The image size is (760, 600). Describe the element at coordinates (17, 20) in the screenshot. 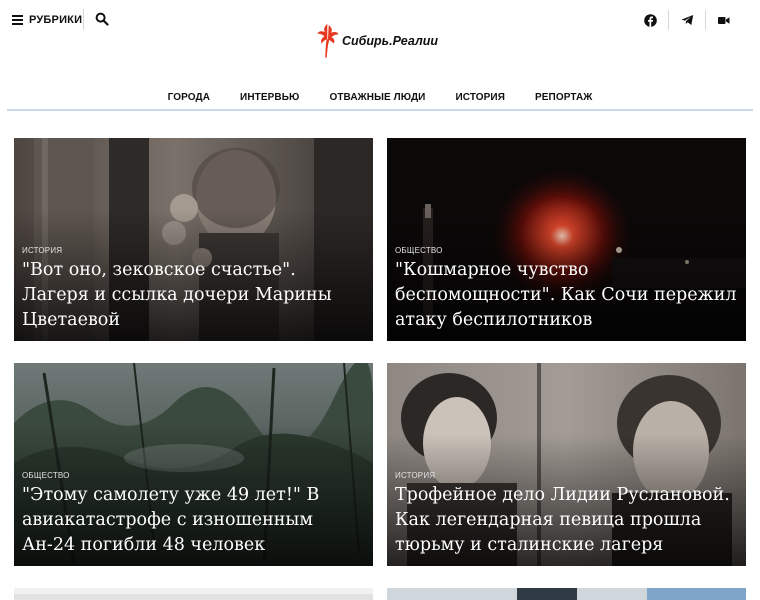

I see `hamburger-icon` at that location.